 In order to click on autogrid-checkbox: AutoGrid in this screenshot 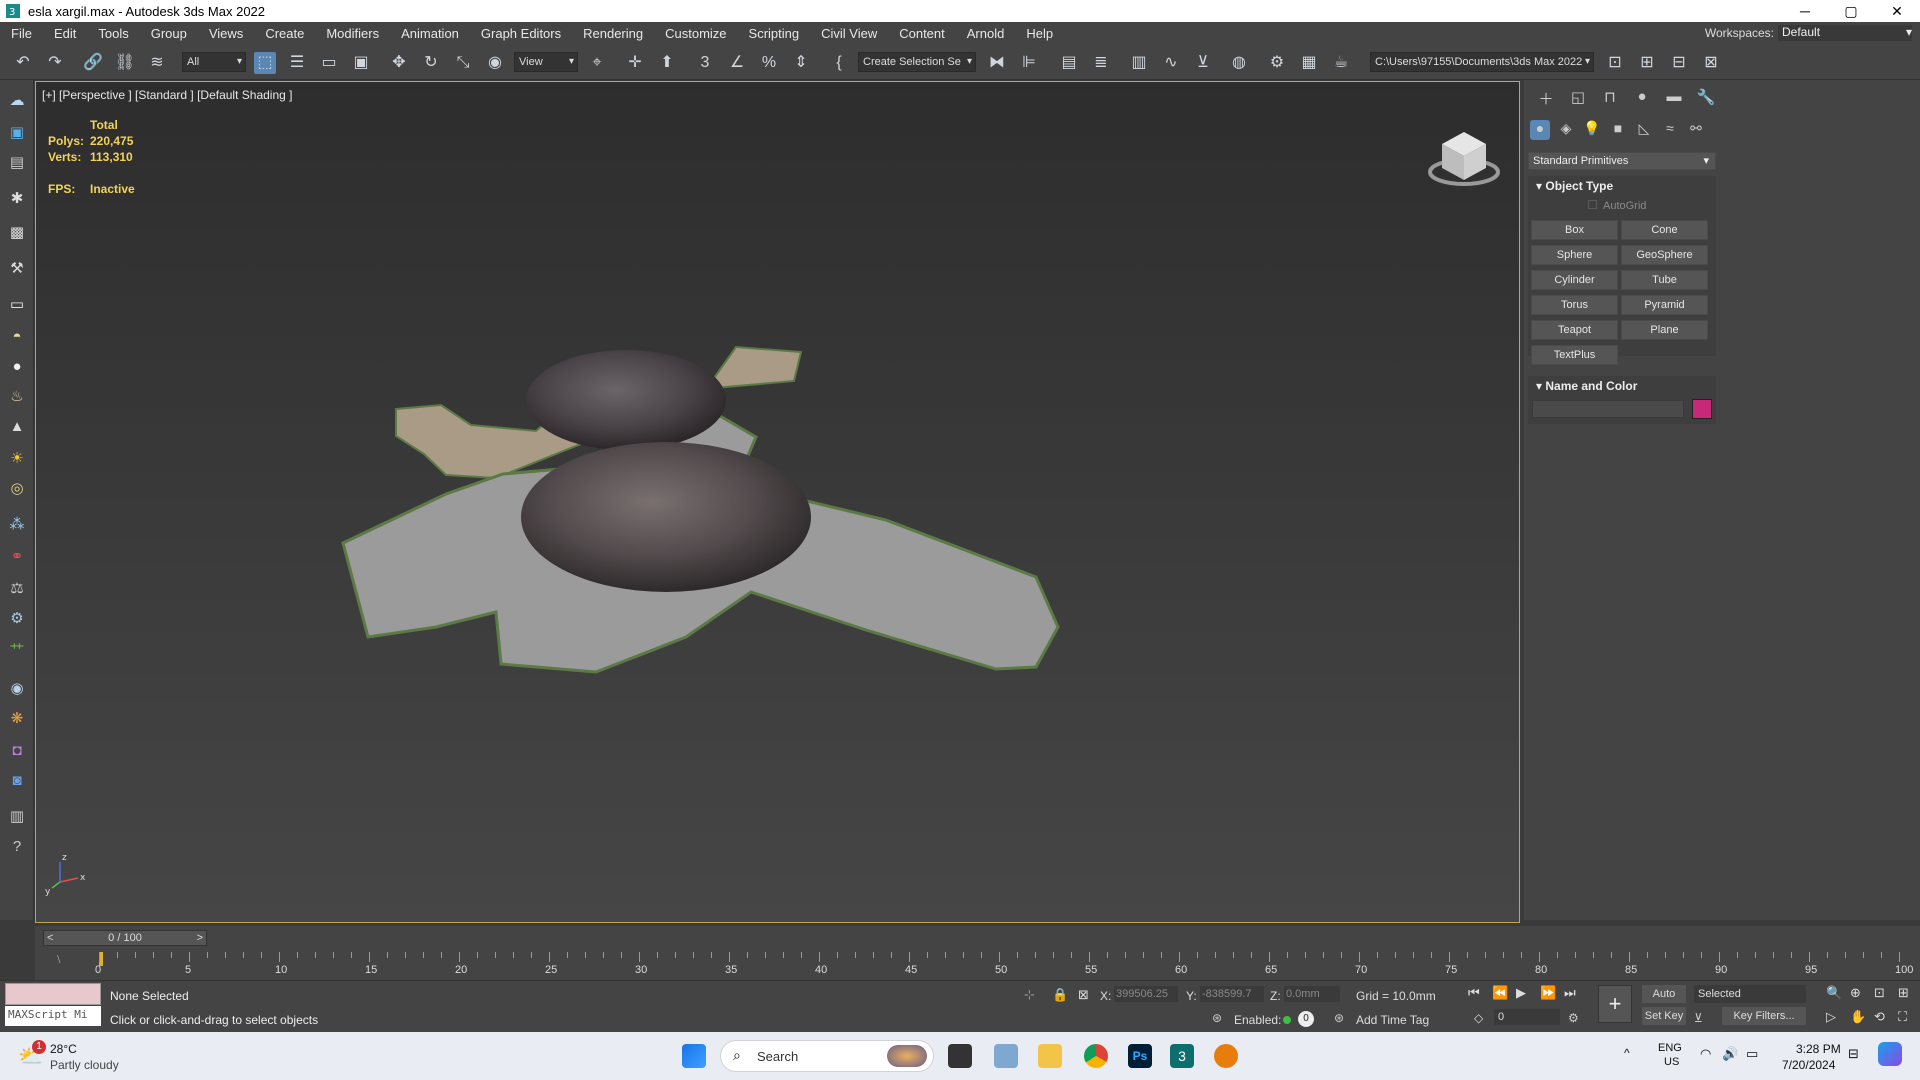, I will do `click(1617, 206)`.